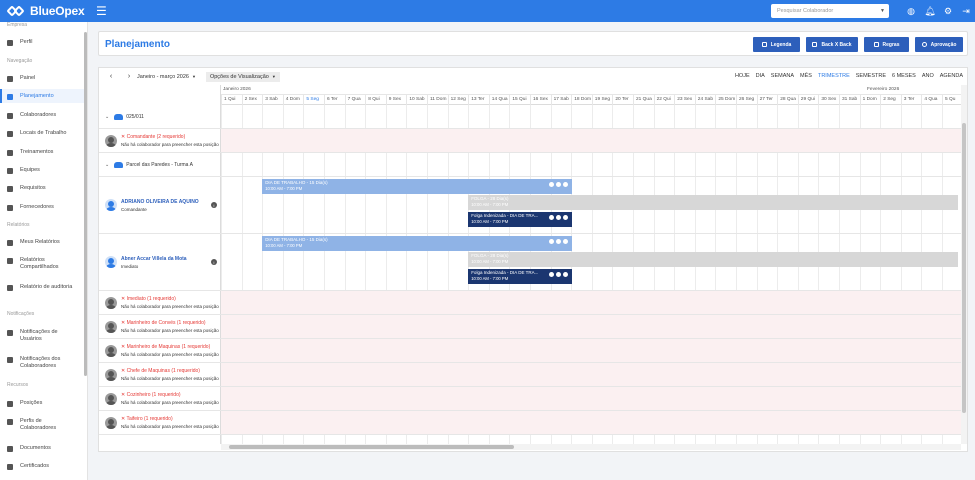 The image size is (975, 480). I want to click on sidebar-item-locais: Locais de Trabalho, so click(43, 133).